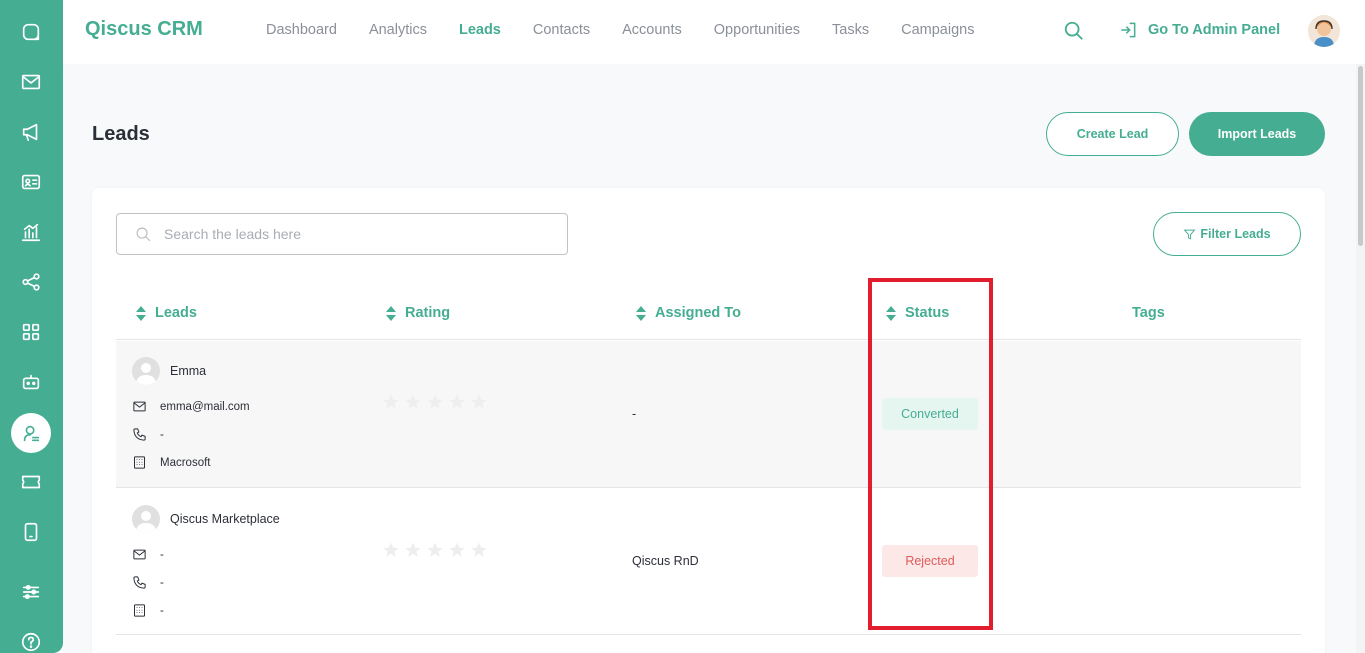 The height and width of the screenshot is (653, 1365). Describe the element at coordinates (31, 532) in the screenshot. I see `mobile-icon` at that location.